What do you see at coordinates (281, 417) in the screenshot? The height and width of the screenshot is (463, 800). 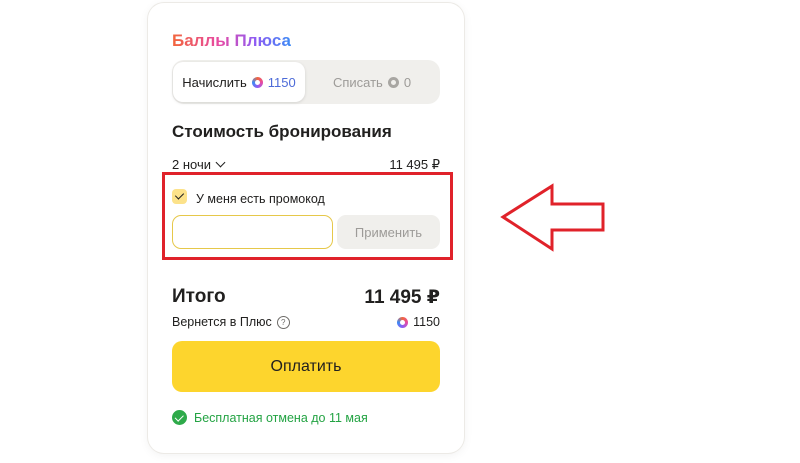 I see `free-cancellation-text: Бесплатная отмена до 11 мая` at bounding box center [281, 417].